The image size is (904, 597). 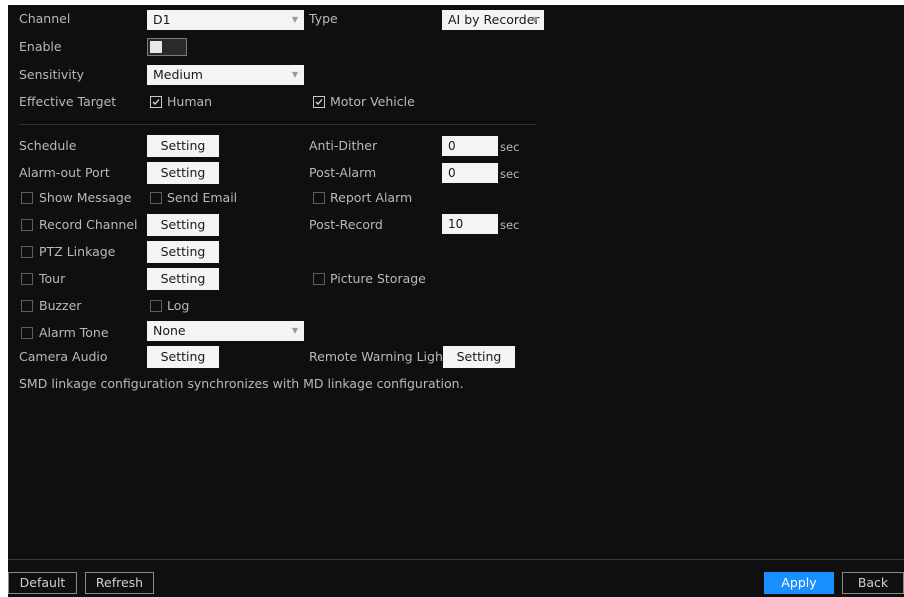 What do you see at coordinates (27, 279) in the screenshot?
I see `tour-checkbox` at bounding box center [27, 279].